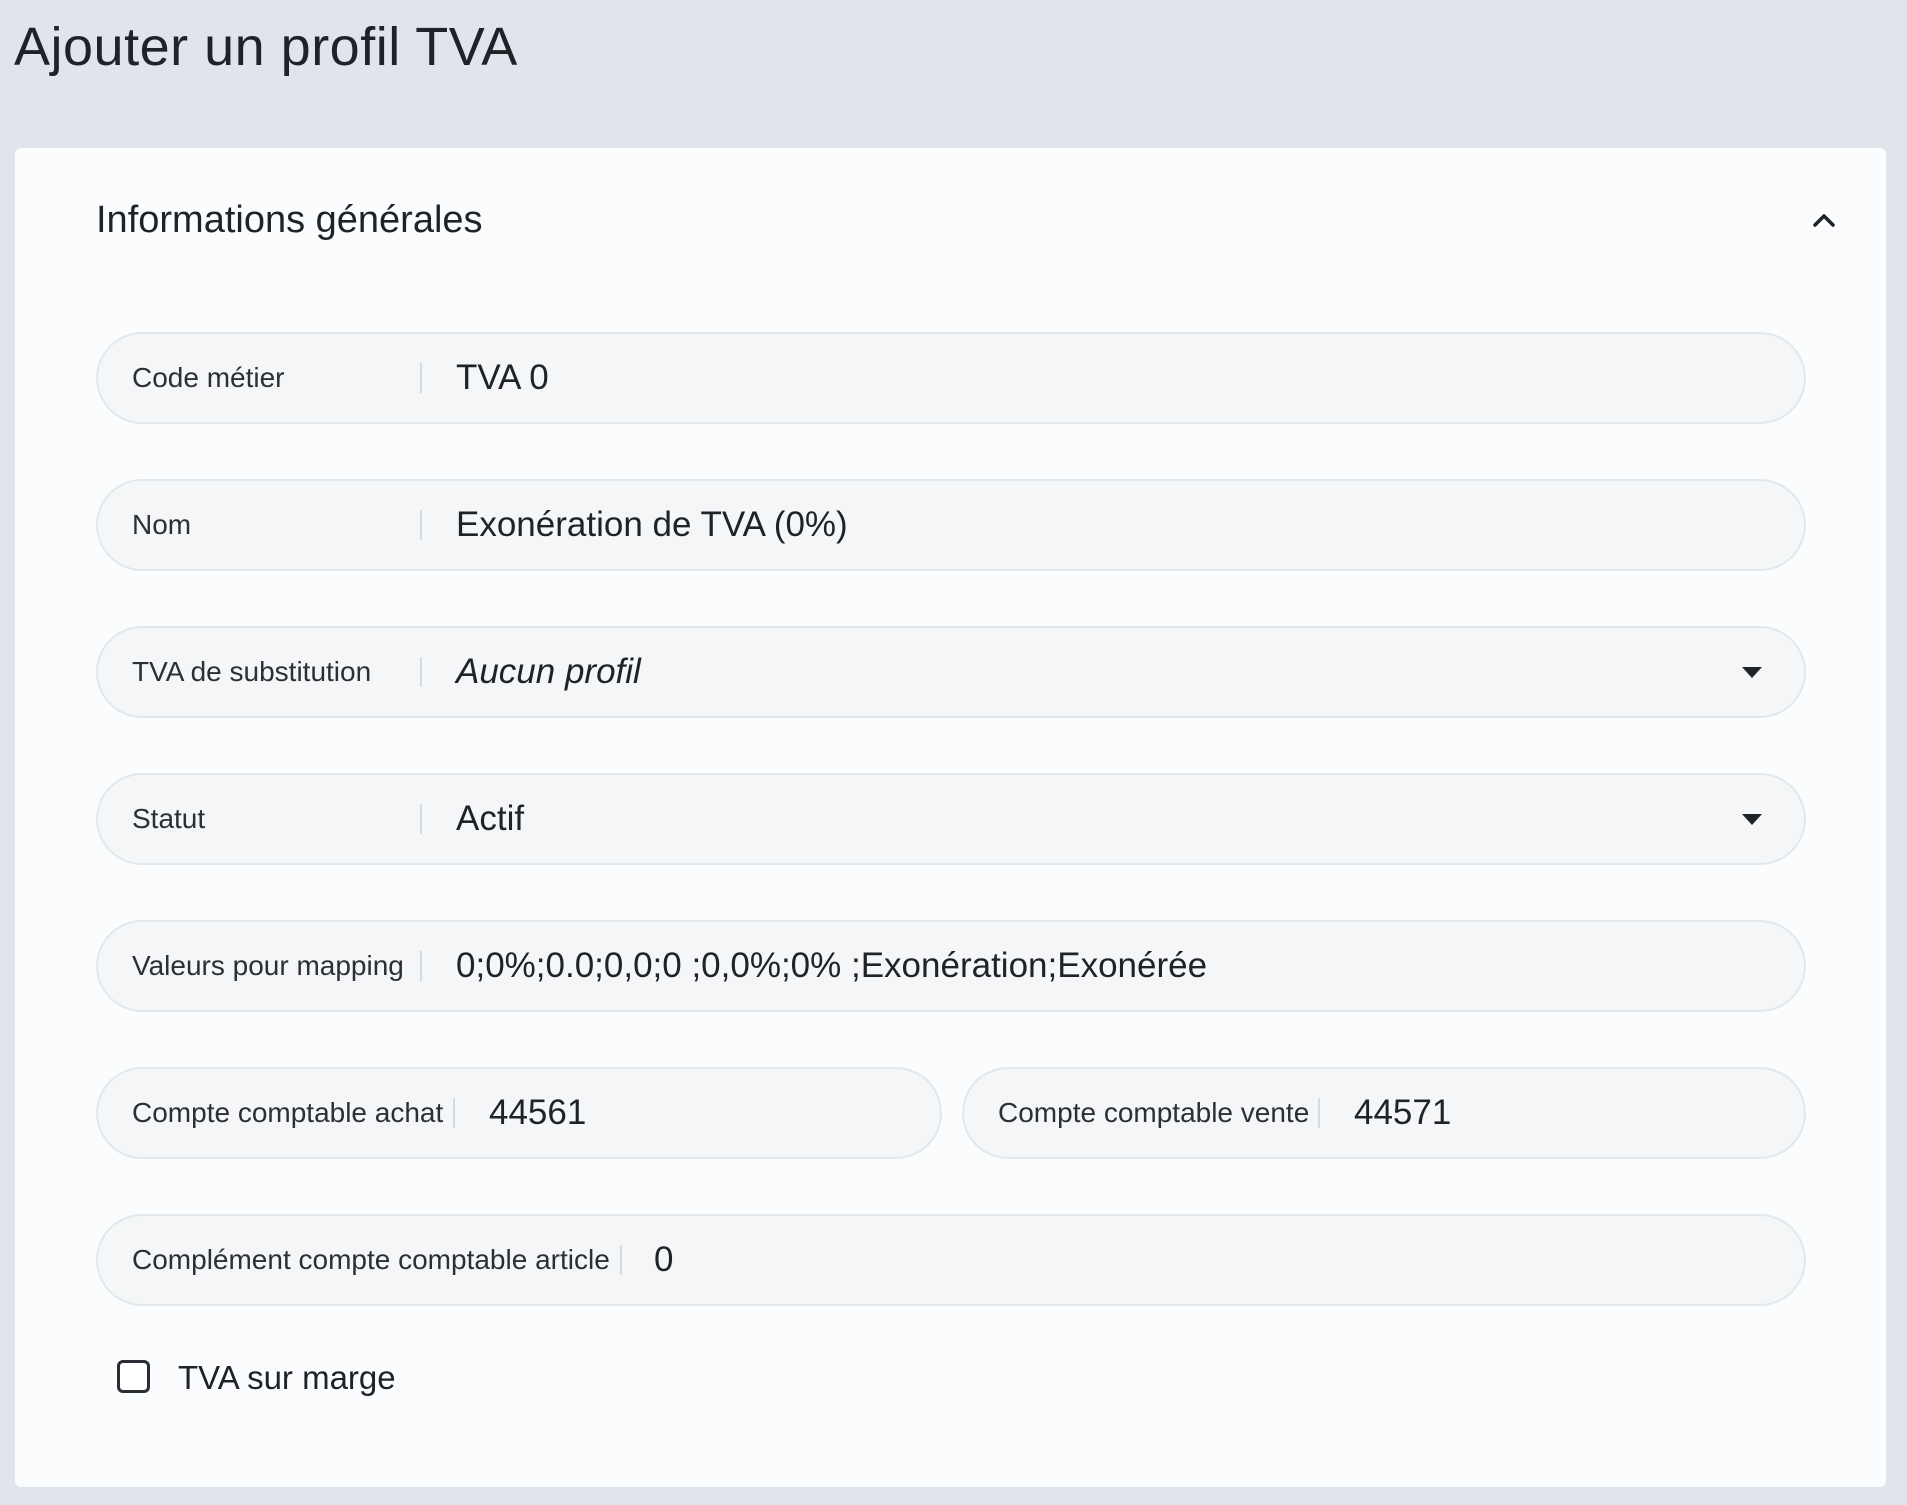 The image size is (1907, 1505). I want to click on collapse-button, so click(1824, 220).